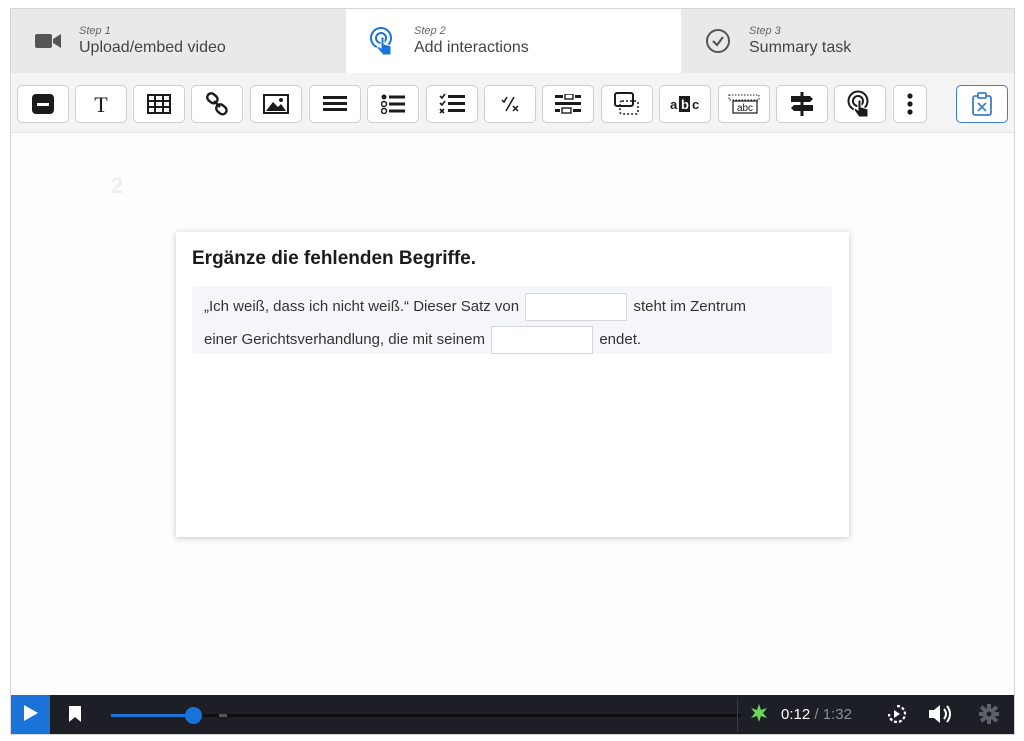  I want to click on bookmark-icon, so click(75, 716).